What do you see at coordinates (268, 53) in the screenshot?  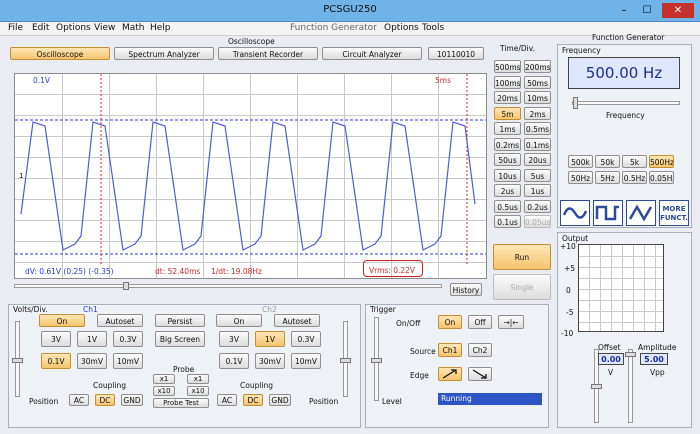 I see `tab-transient-recorder: Transient Recorder` at bounding box center [268, 53].